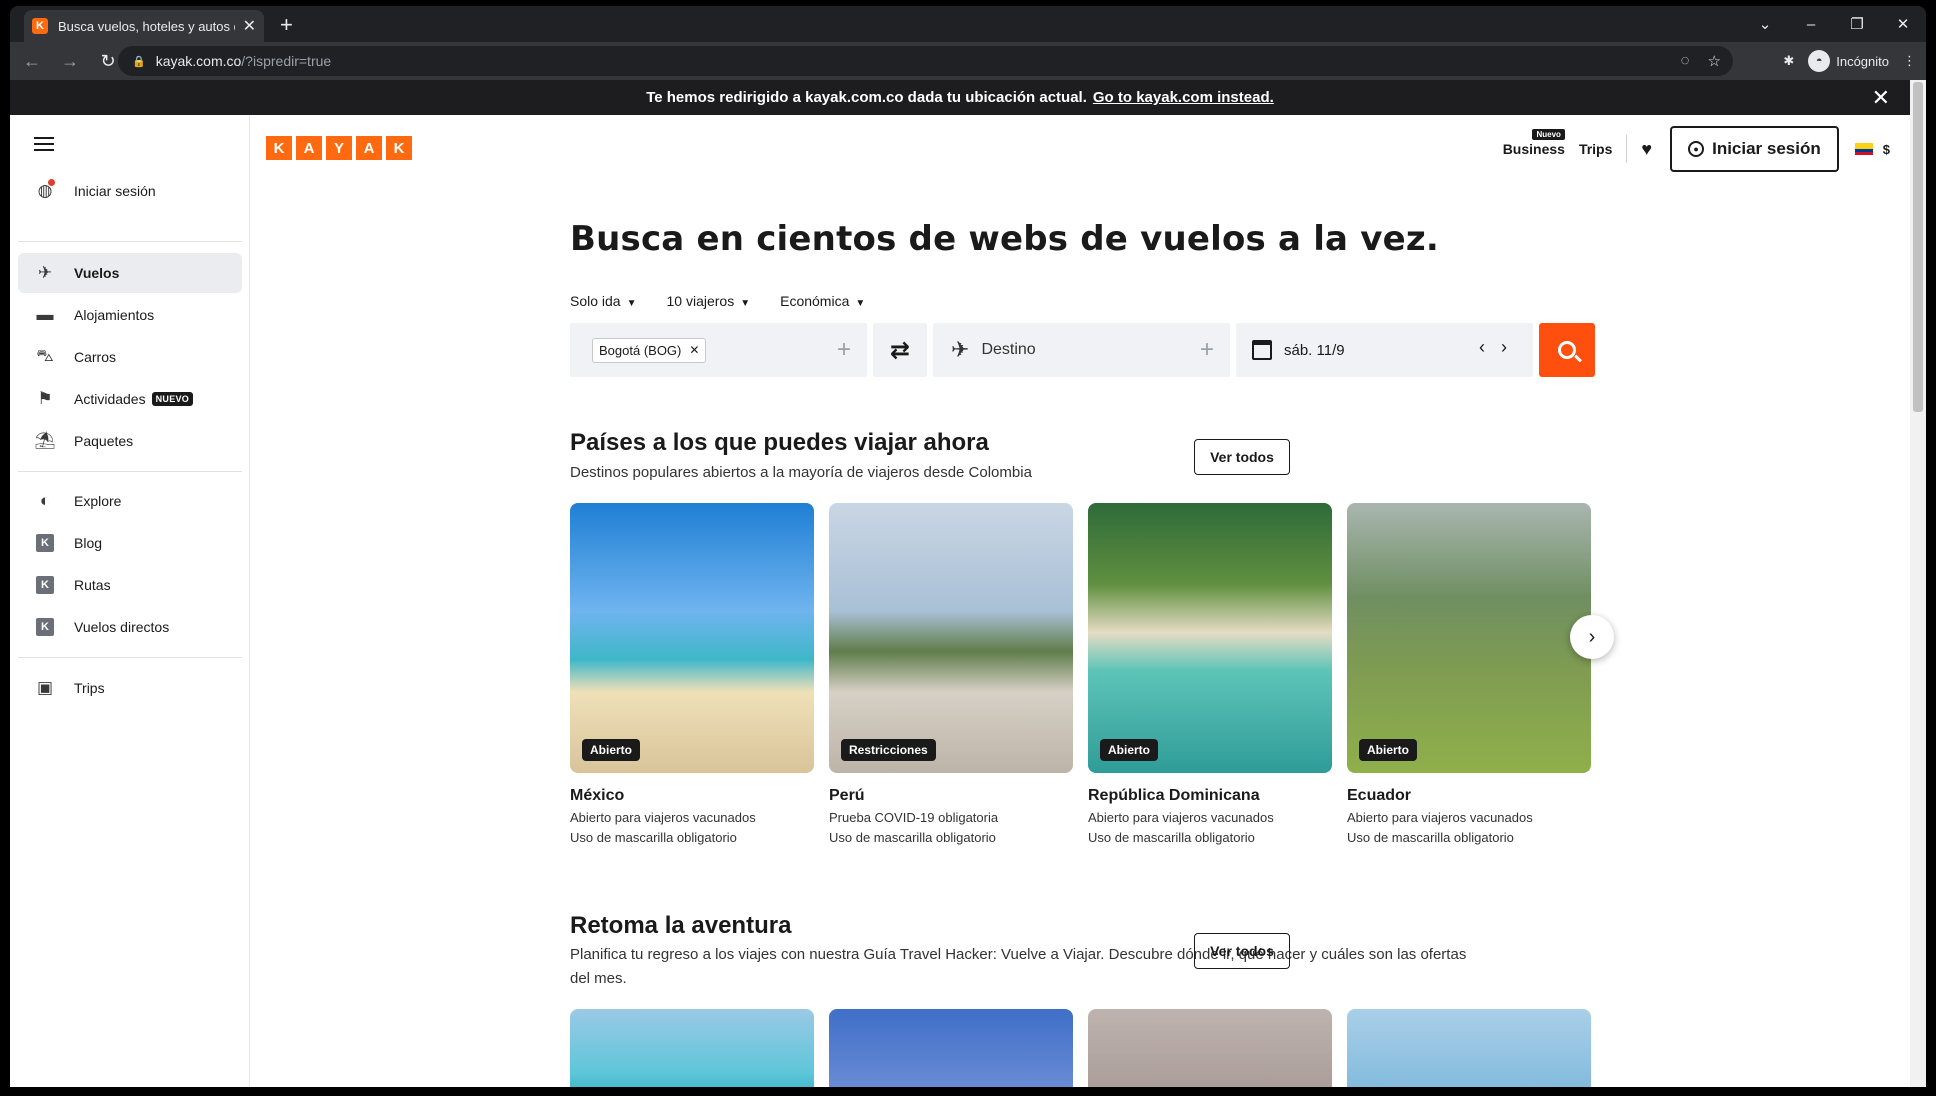  What do you see at coordinates (1207, 350) in the screenshot?
I see `add-destination-icon: +` at bounding box center [1207, 350].